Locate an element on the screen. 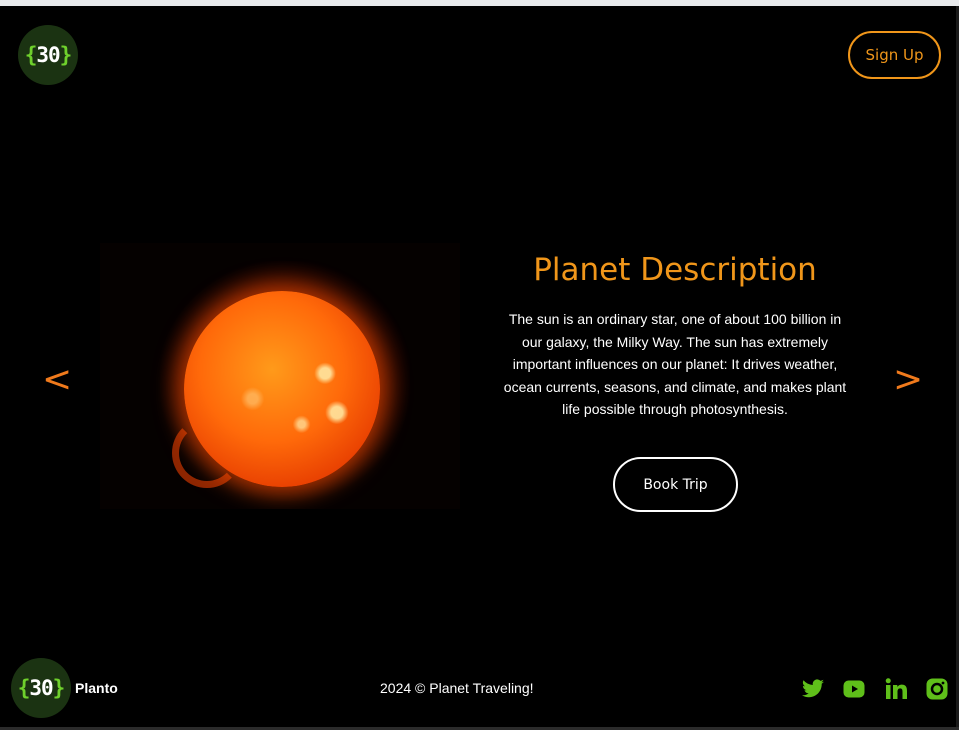  sign-up-button: Sign Up is located at coordinates (894, 55).